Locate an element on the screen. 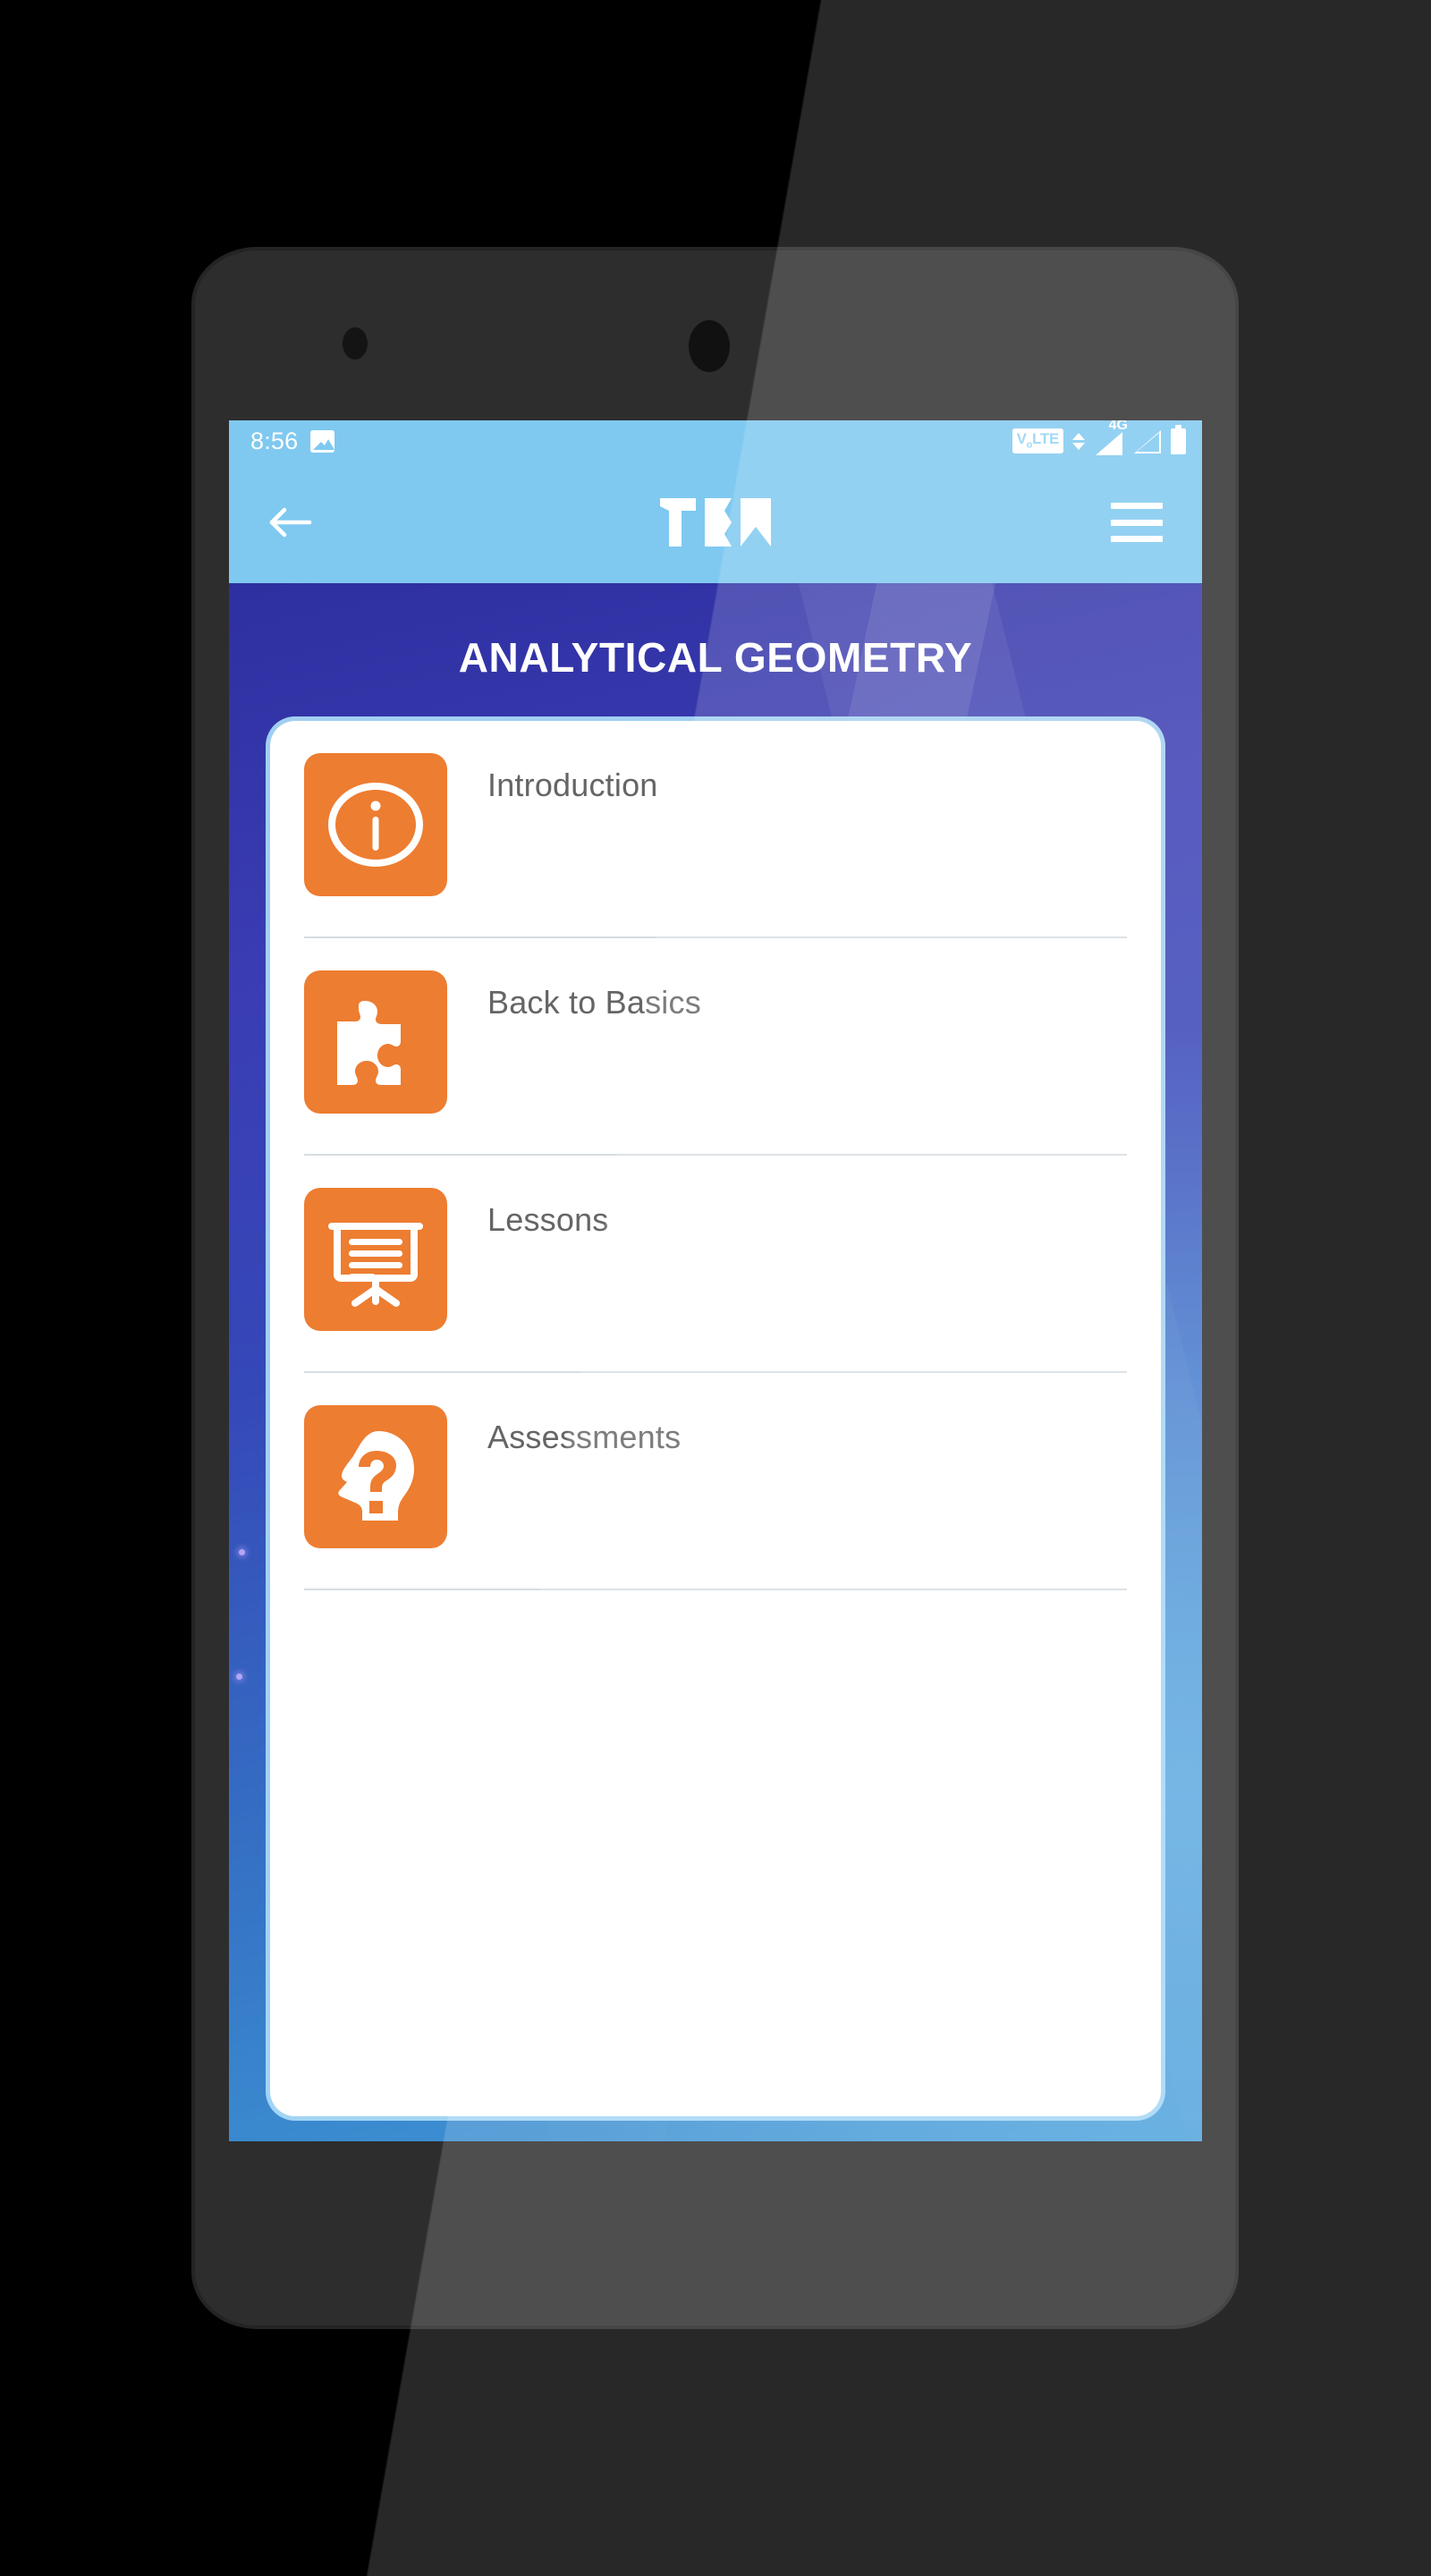 This screenshot has width=1431, height=2576. back-button is located at coordinates (290, 522).